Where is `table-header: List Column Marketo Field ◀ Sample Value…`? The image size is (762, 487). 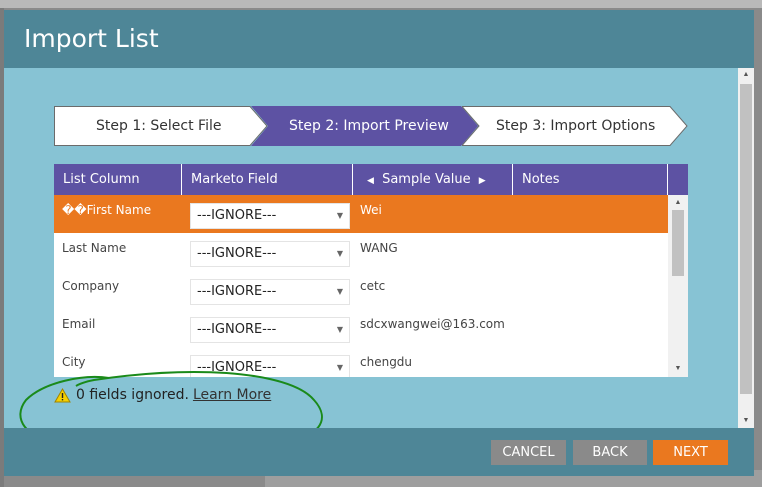
table-header: List Column Marketo Field ◀ Sample Value… is located at coordinates (371, 179).